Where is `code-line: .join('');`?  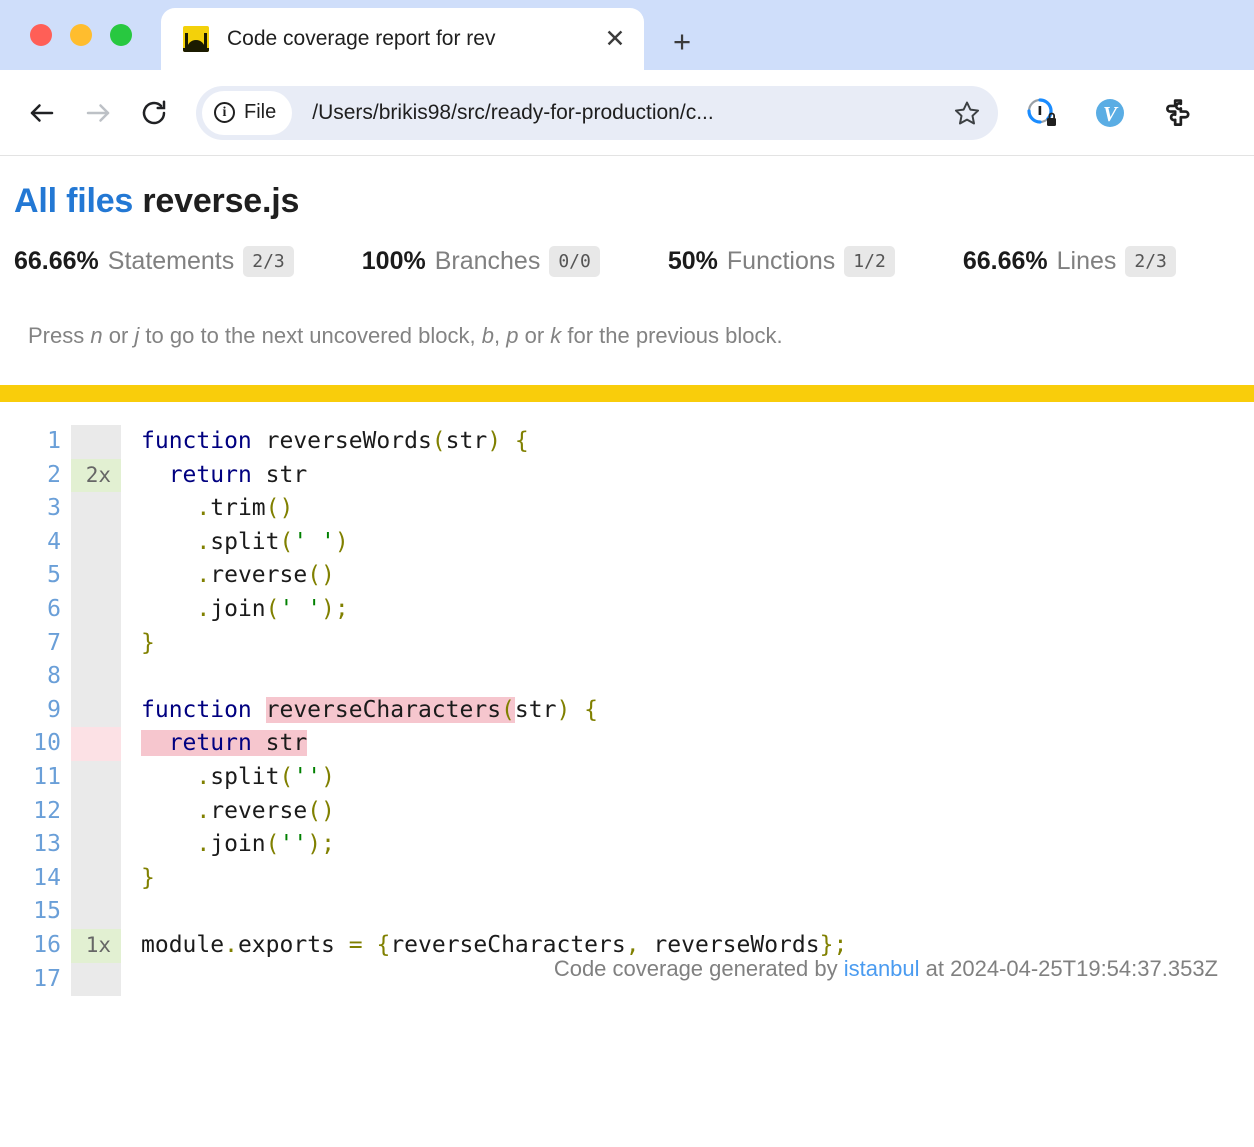 code-line: .join(''); is located at coordinates (265, 844).